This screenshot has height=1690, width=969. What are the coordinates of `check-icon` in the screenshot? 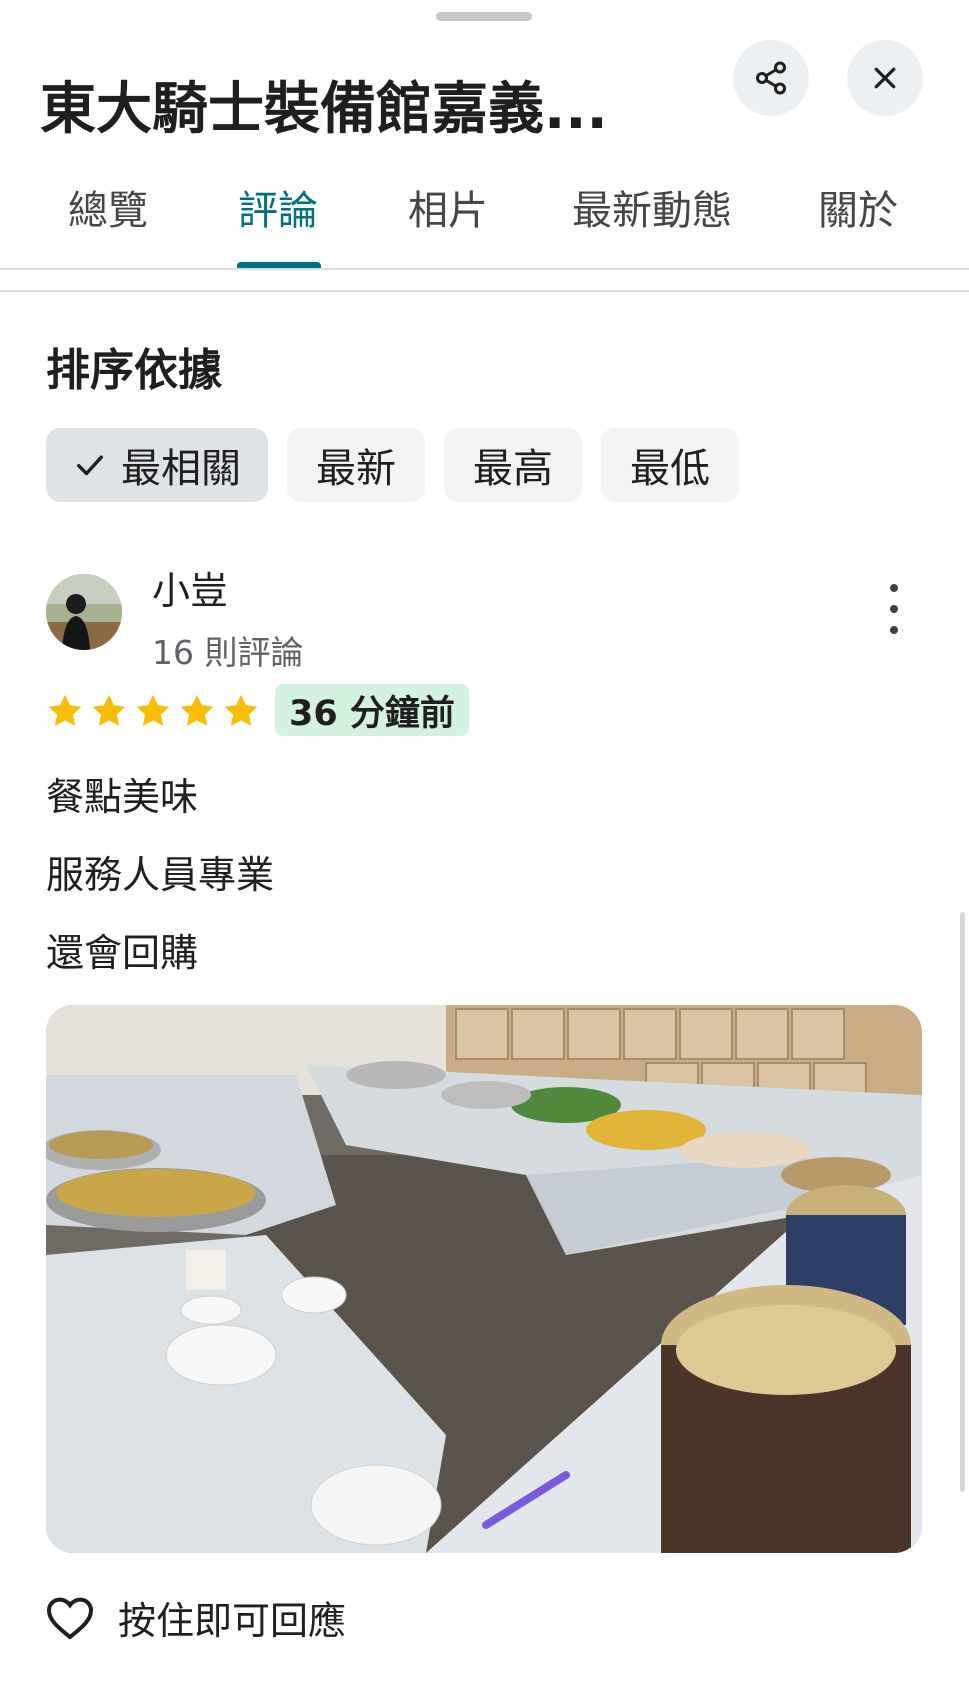 It's located at (90, 465).